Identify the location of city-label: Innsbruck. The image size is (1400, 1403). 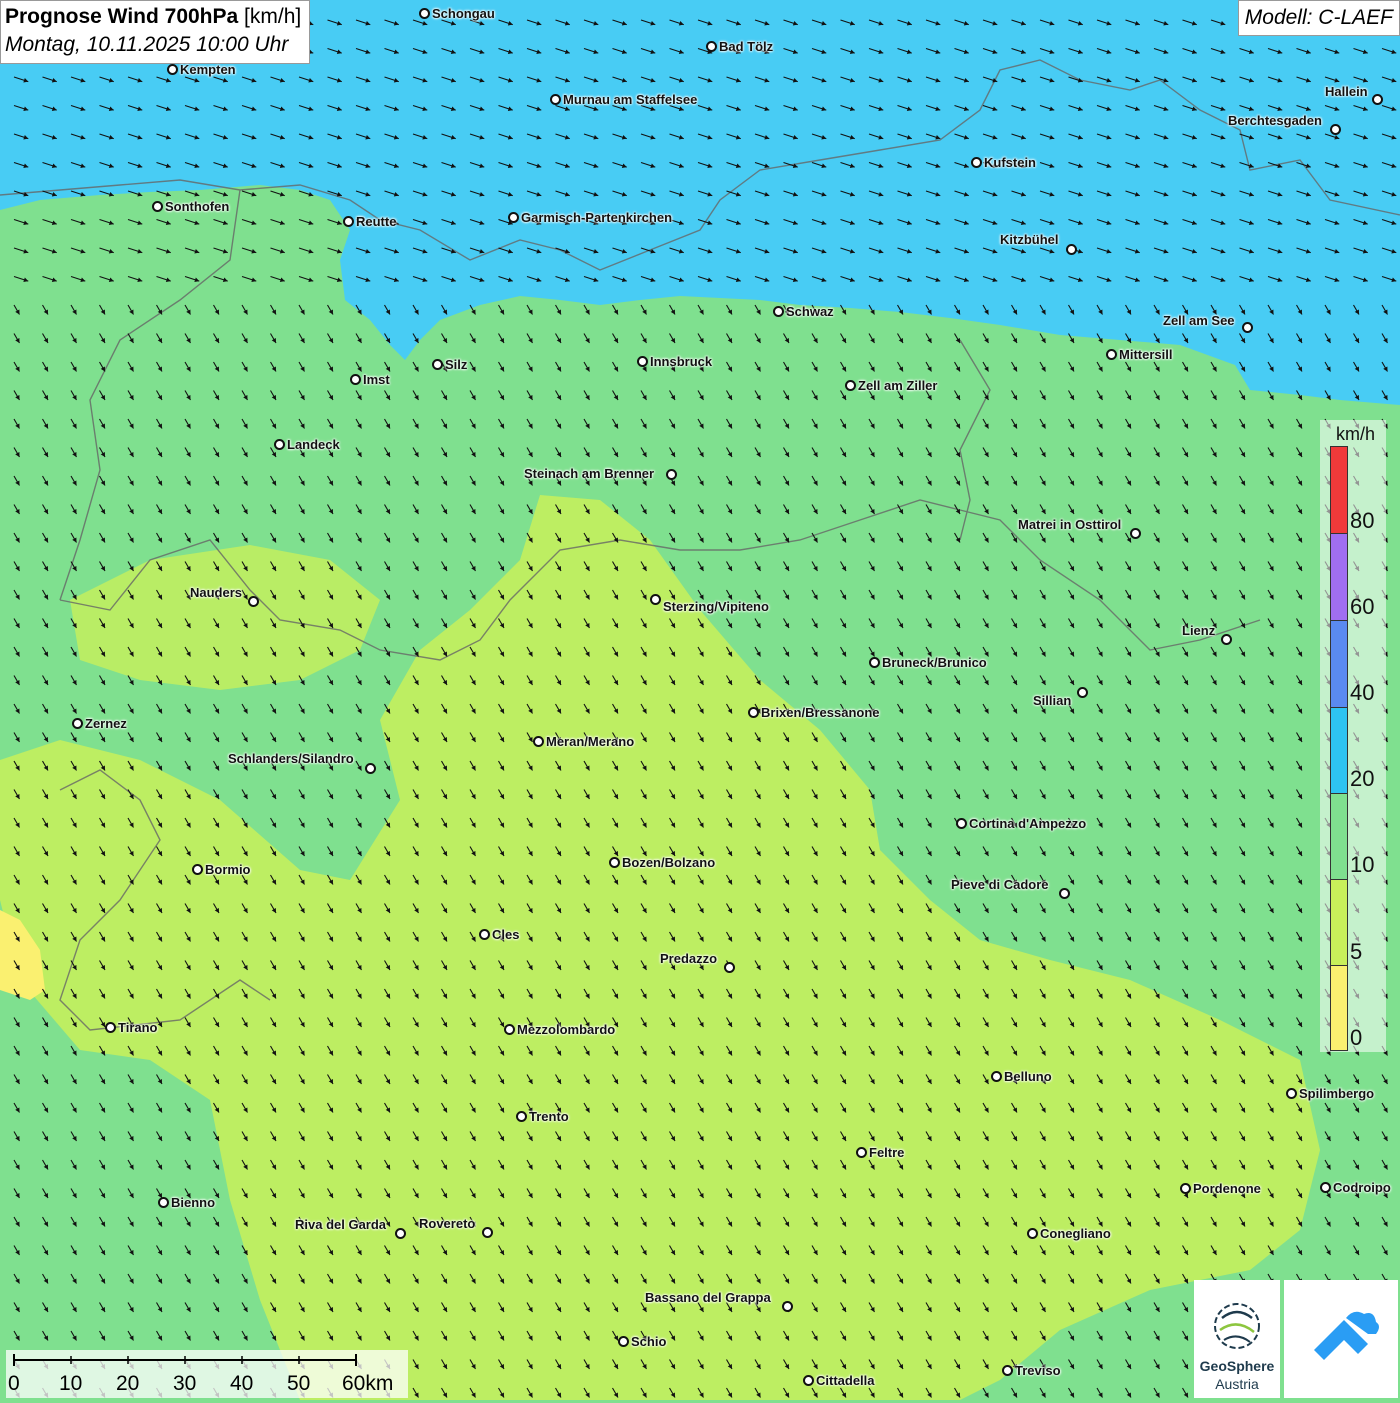
(681, 361).